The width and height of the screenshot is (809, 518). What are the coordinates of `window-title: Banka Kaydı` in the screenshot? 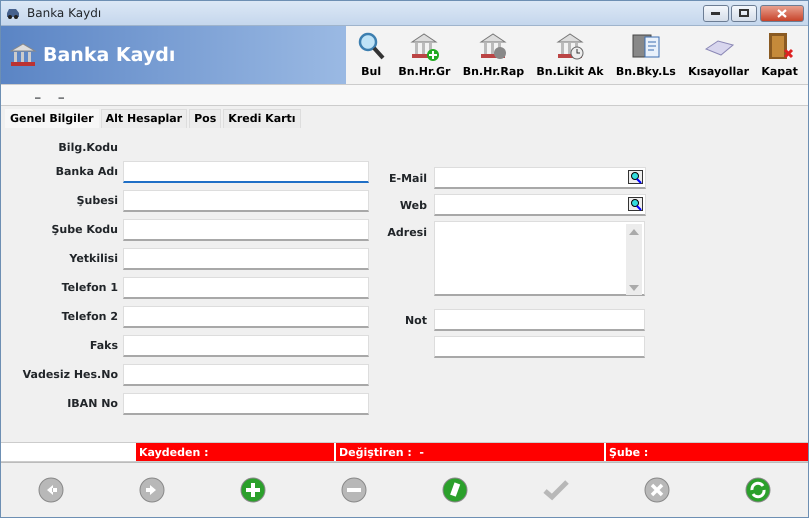 It's located at (64, 13).